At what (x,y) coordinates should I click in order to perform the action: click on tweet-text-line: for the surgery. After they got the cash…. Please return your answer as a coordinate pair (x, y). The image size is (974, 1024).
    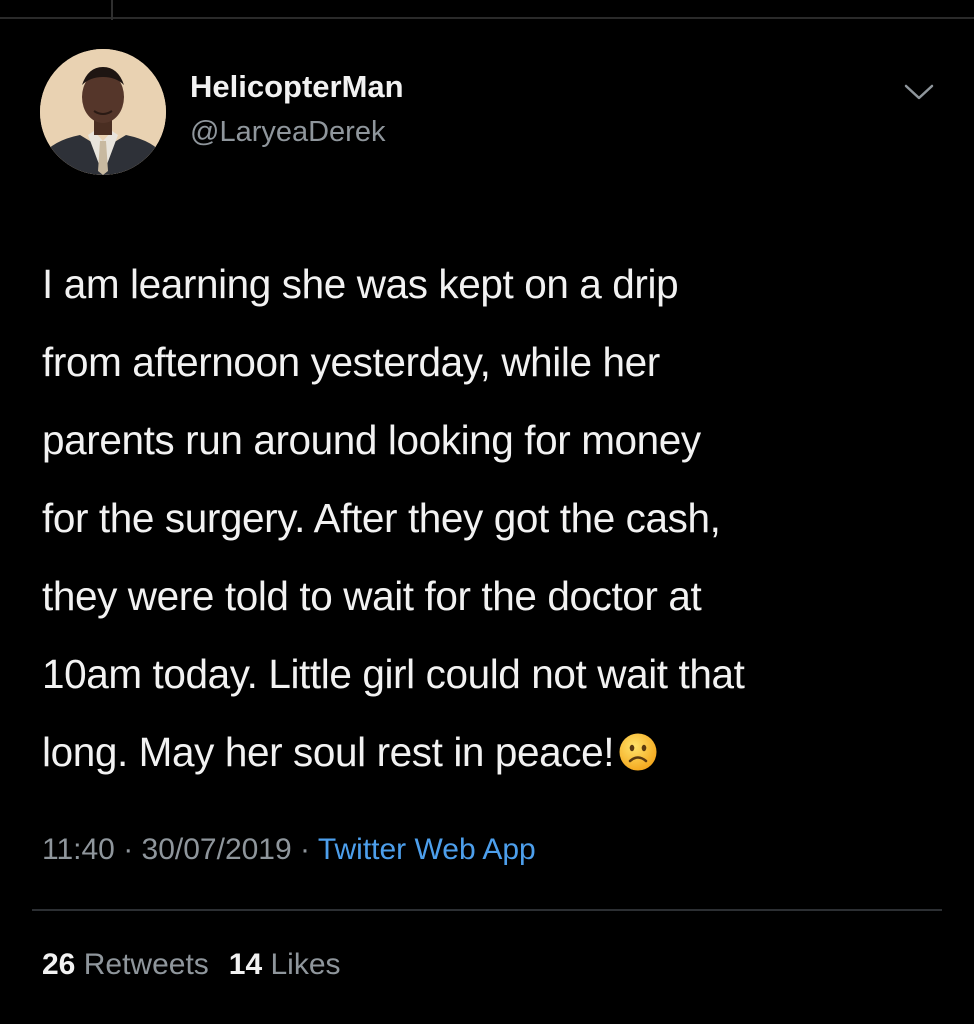
    Looking at the image, I should click on (381, 518).